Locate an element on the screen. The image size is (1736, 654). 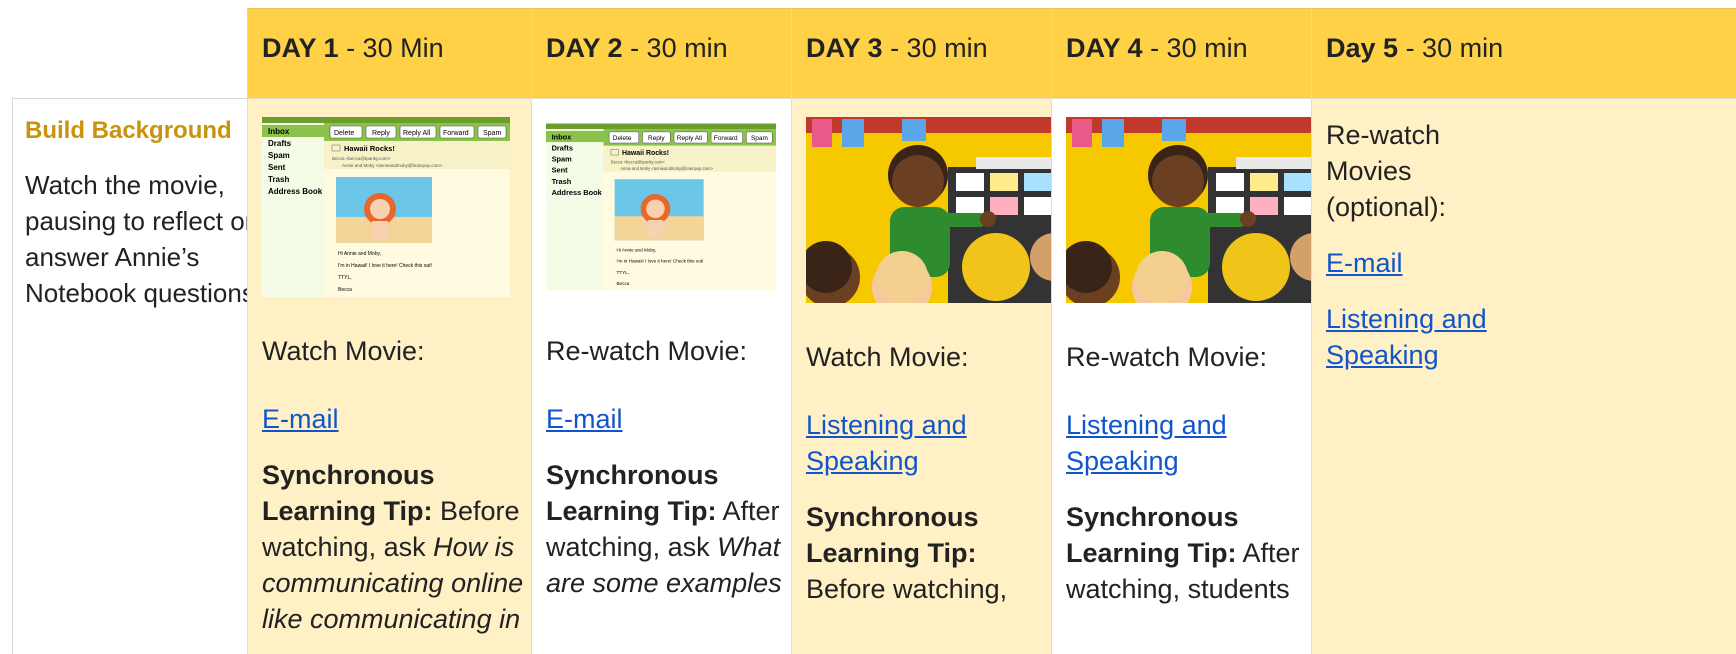
header-day3: DAY 3 - 30 min is located at coordinates (921, 53).